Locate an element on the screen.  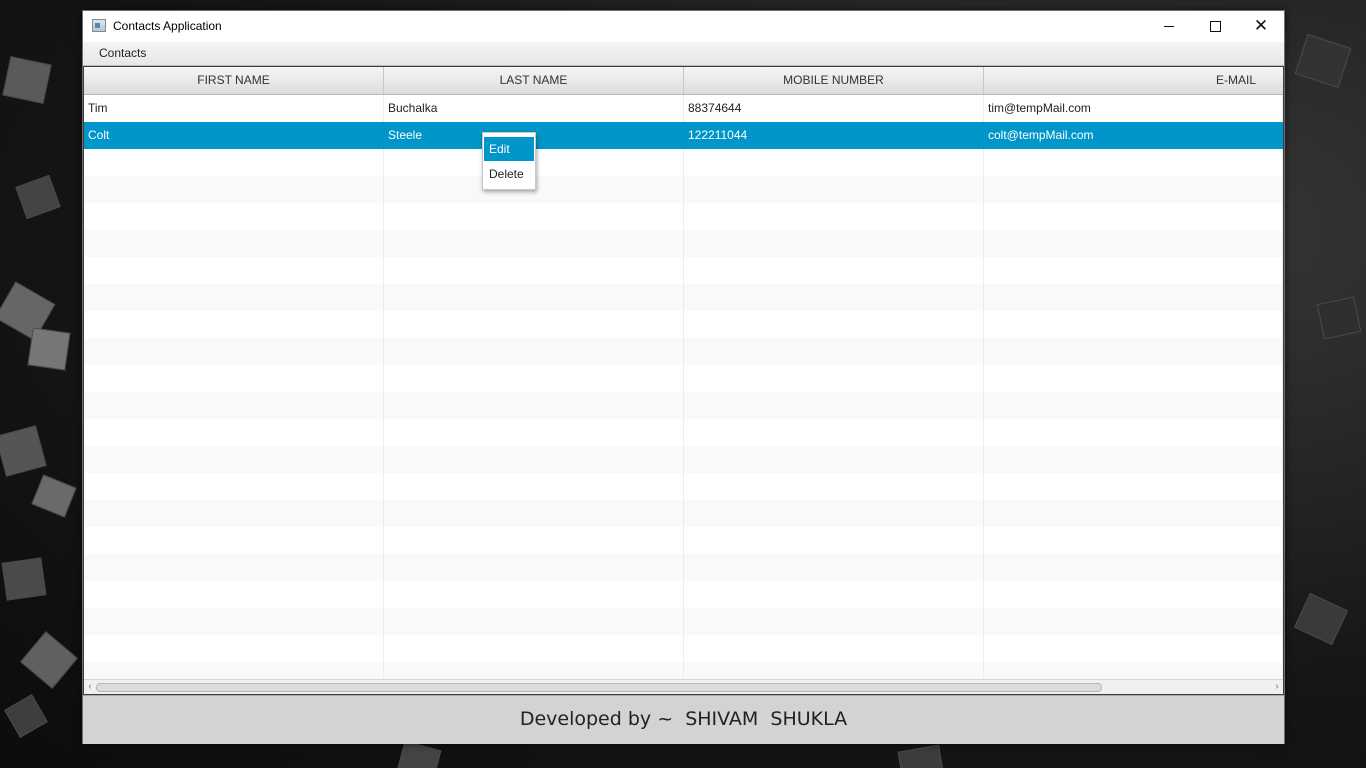
cell-mobile: 88374644 is located at coordinates (834, 108).